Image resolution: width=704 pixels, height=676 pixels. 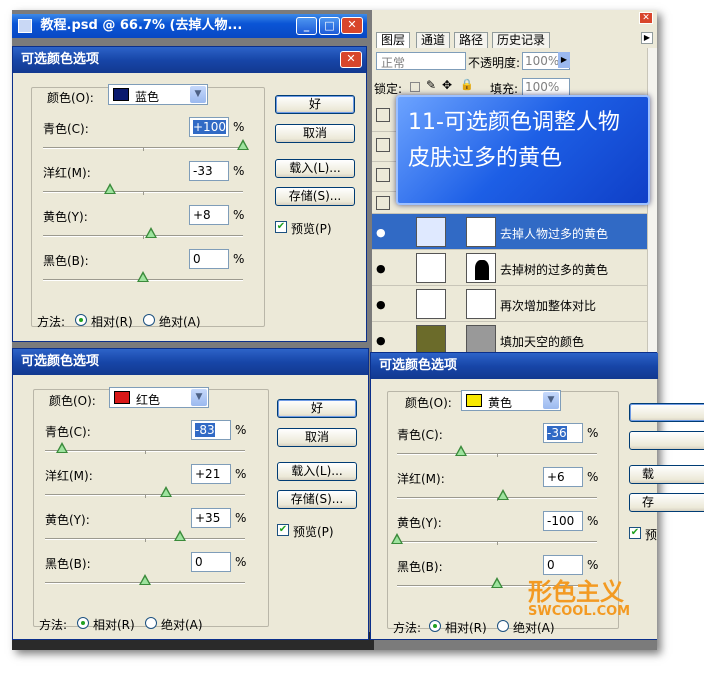 What do you see at coordinates (563, 521) in the screenshot?
I see `yellow-input: -100` at bounding box center [563, 521].